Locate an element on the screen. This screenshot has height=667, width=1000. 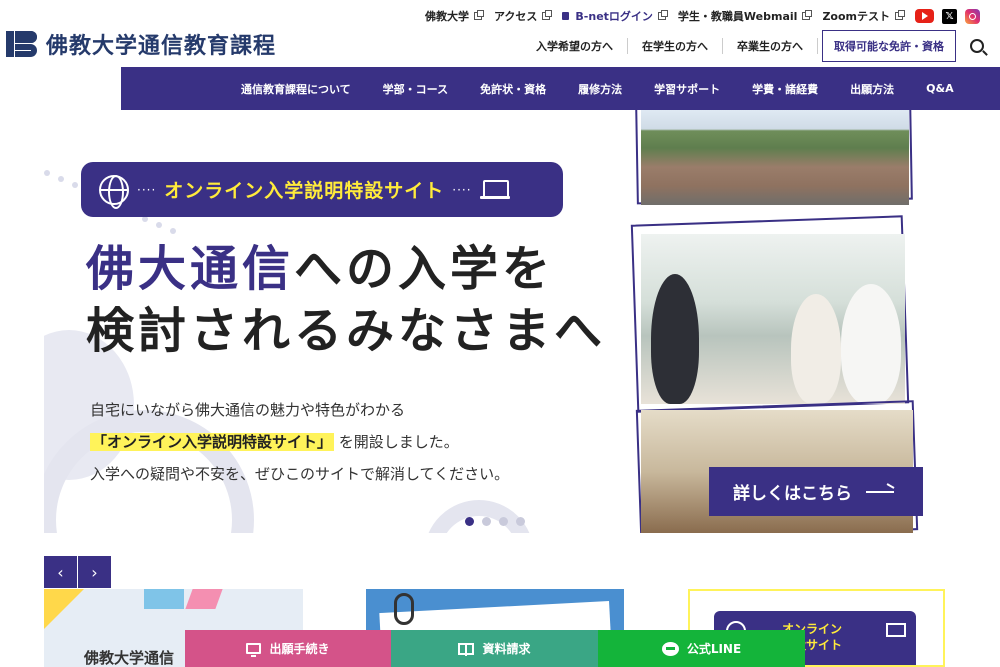
nav-item-application: 出願方法 is located at coordinates (872, 89).